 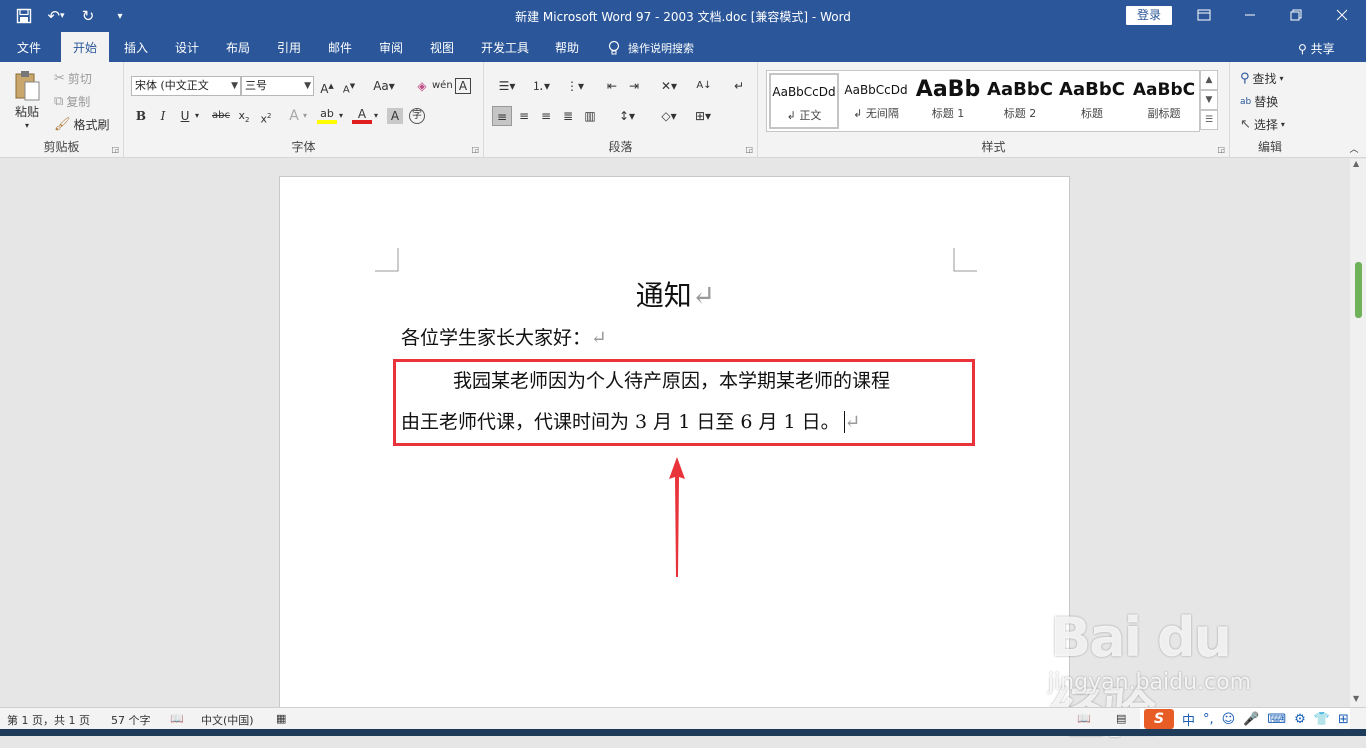 I want to click on tab-view: 视图, so click(x=442, y=47).